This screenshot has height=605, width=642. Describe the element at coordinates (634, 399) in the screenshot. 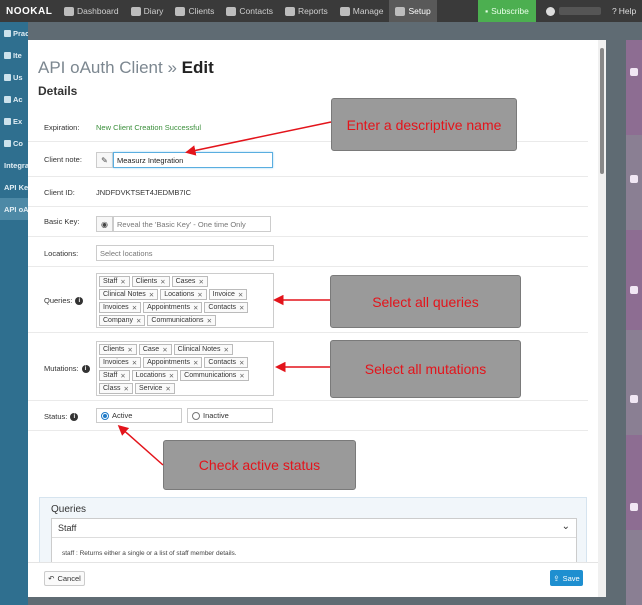

I see `clock-icon` at that location.